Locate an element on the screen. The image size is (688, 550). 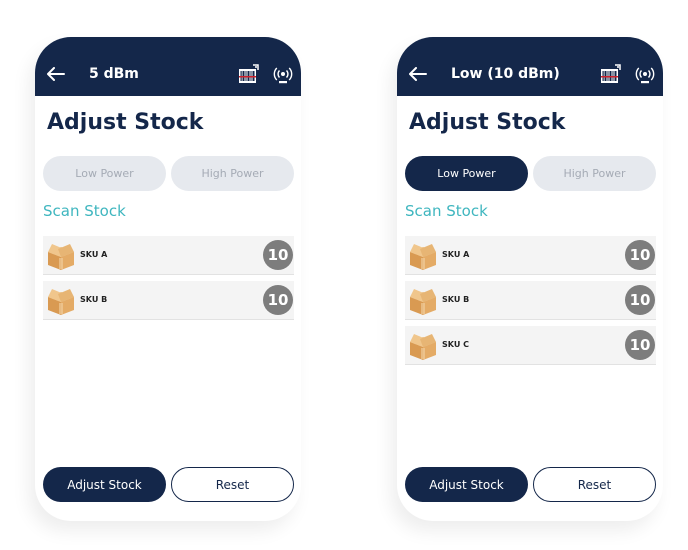
app-bar: 5 dBm is located at coordinates (168, 66).